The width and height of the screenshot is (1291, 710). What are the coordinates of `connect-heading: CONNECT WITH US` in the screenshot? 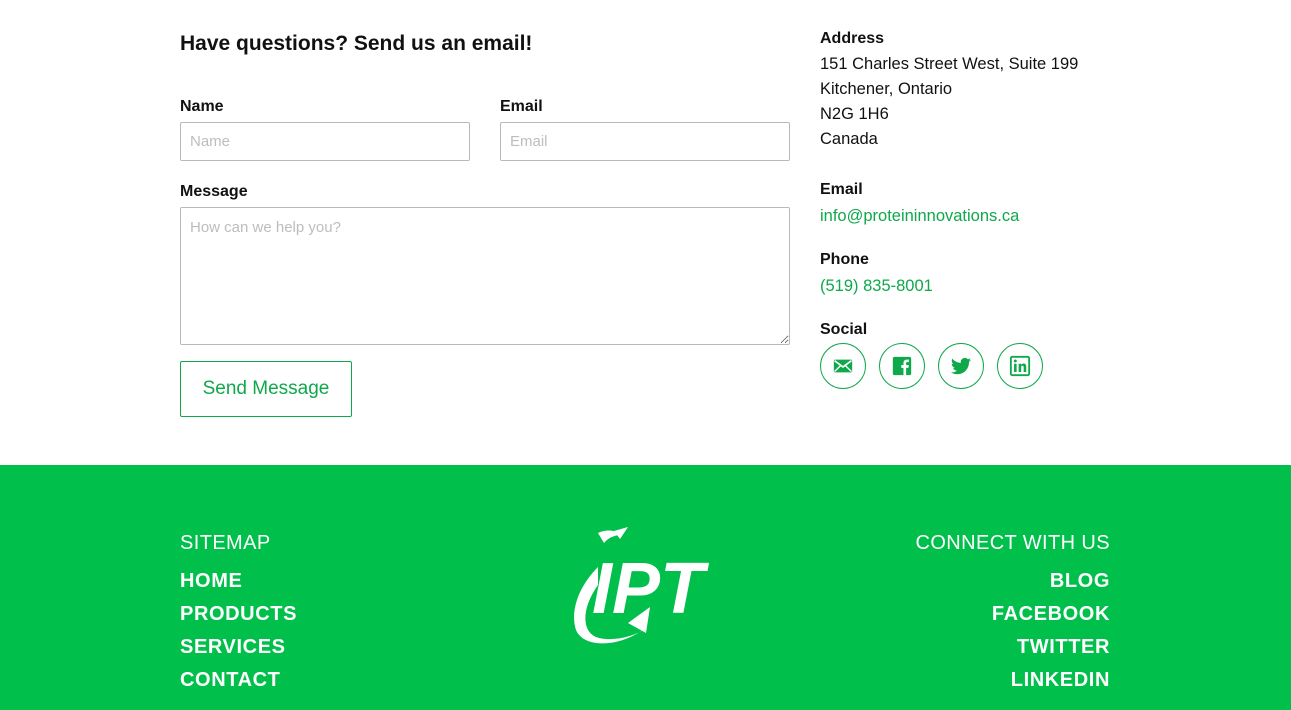 It's located at (1012, 543).